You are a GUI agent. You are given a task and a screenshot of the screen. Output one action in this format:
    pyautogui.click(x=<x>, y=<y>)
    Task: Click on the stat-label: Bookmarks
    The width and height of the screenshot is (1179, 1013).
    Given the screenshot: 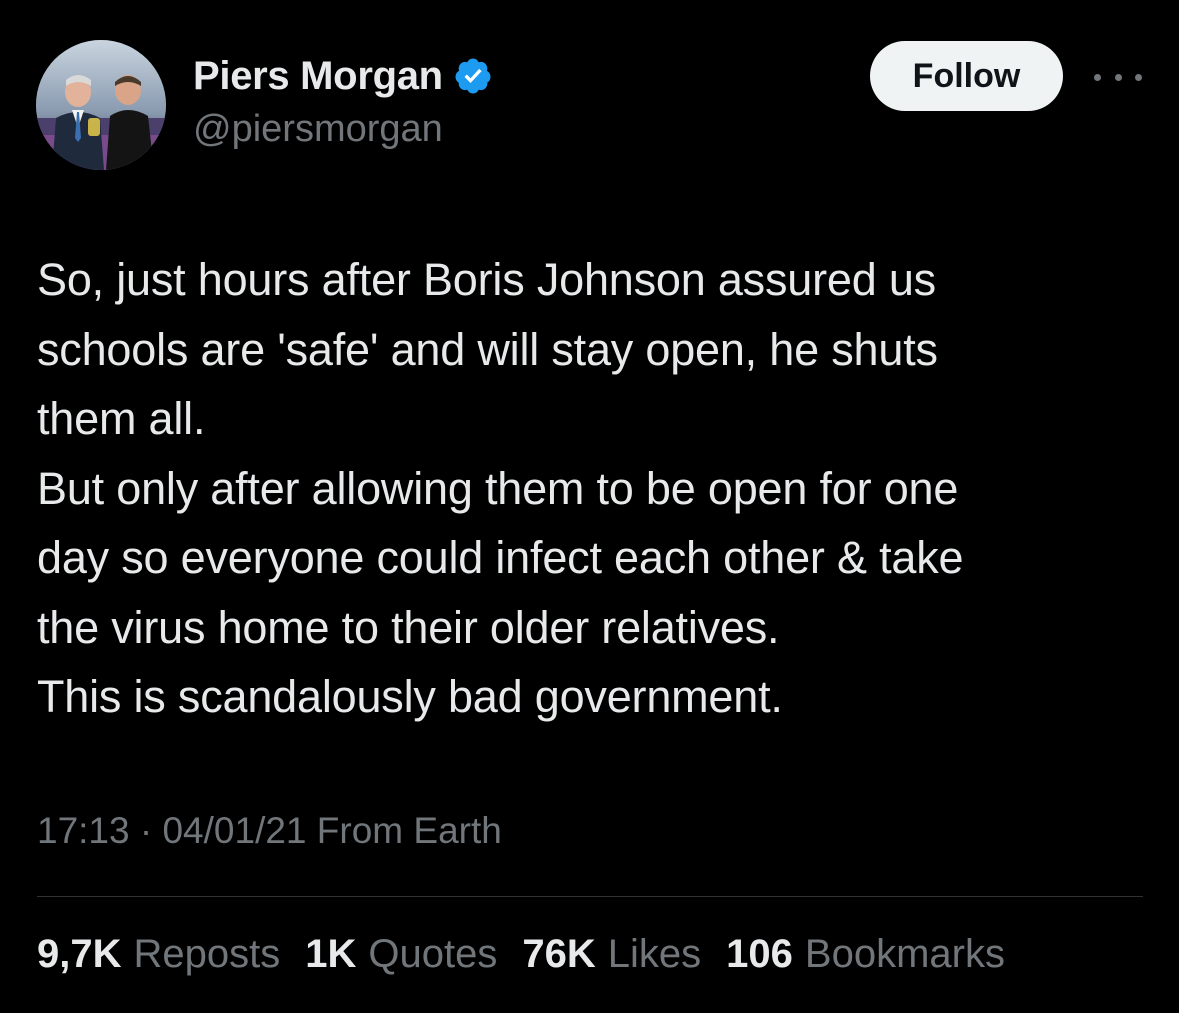 What is the action you would take?
    pyautogui.click(x=904, y=954)
    